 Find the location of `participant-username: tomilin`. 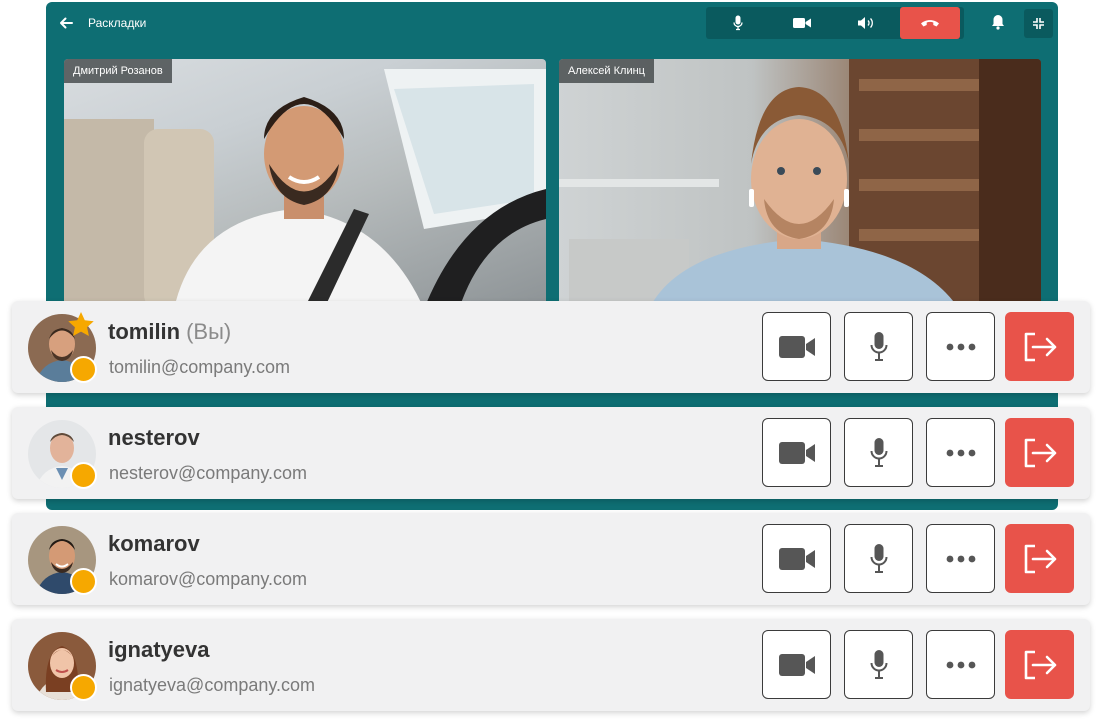

participant-username: tomilin is located at coordinates (144, 331).